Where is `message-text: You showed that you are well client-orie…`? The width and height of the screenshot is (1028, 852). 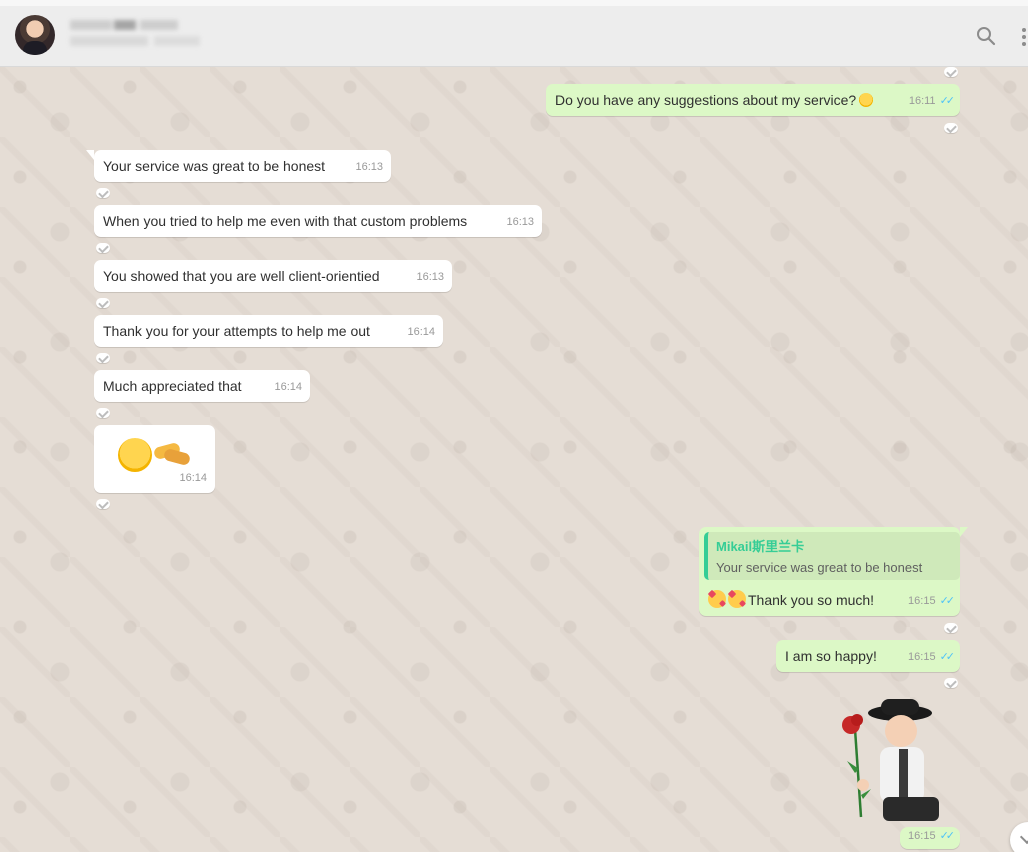 message-text: You showed that you are well client-orie… is located at coordinates (241, 276).